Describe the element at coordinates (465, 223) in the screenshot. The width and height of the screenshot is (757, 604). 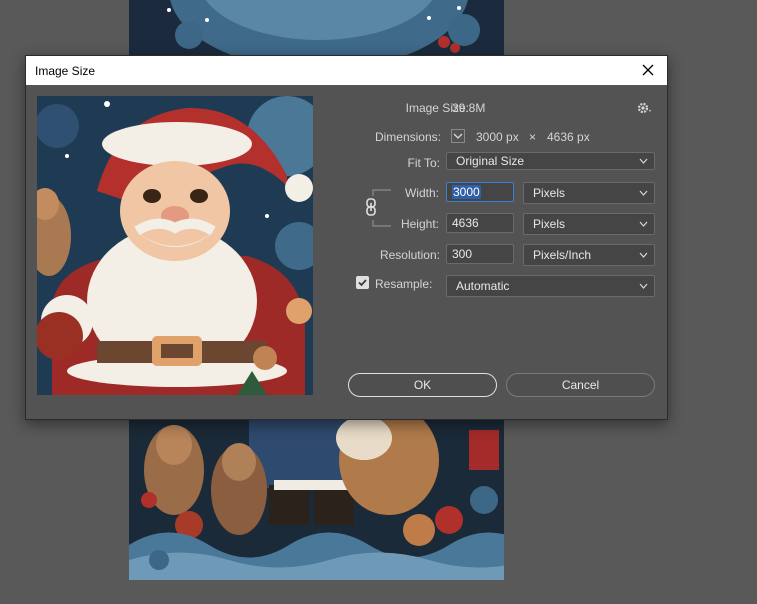
I see `height-value: 4636` at that location.